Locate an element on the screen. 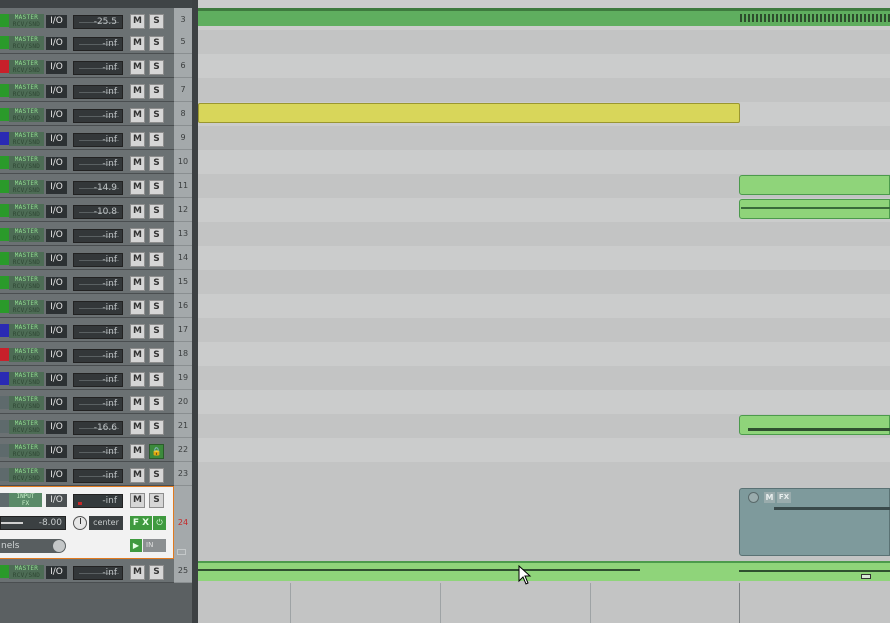 Image resolution: width=890 pixels, height=623 pixels. input-fx-button: INPUT FX is located at coordinates (25, 500).